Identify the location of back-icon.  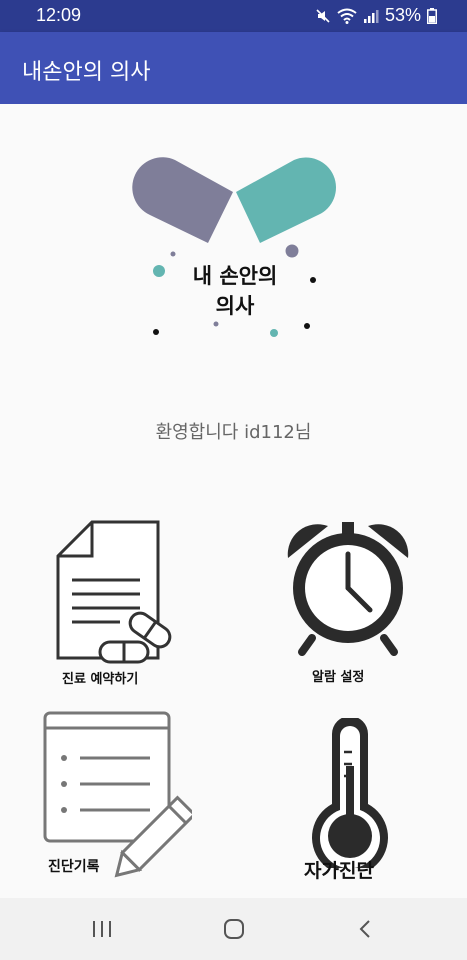
(364, 929).